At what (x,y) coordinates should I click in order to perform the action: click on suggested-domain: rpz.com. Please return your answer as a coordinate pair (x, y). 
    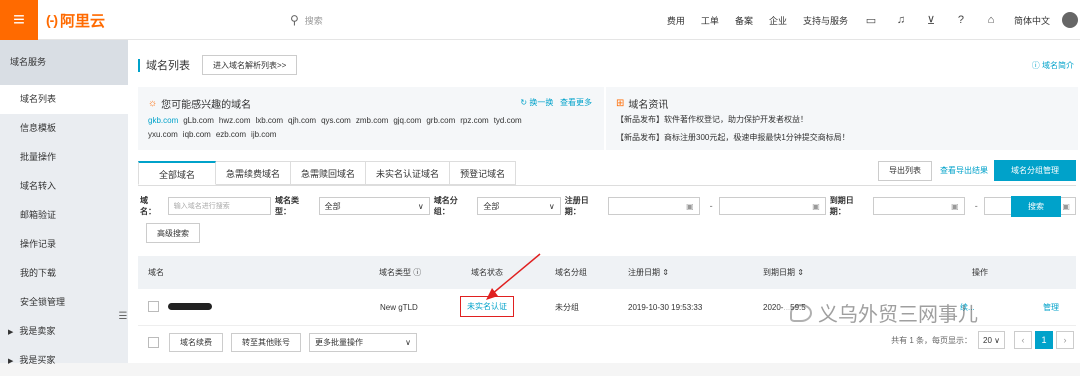
    Looking at the image, I should click on (474, 120).